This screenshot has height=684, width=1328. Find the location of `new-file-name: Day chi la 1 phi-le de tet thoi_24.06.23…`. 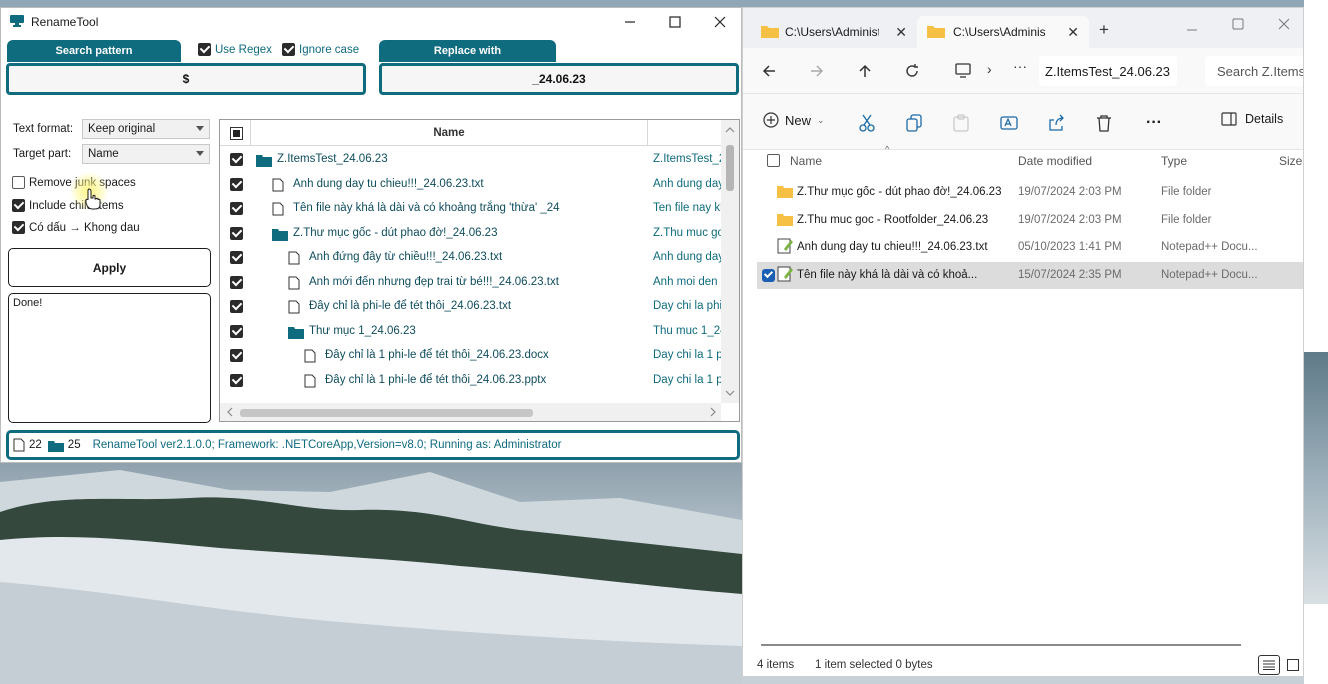

new-file-name: Day chi la 1 phi-le de tet thoi_24.06.23… is located at coordinates (687, 355).